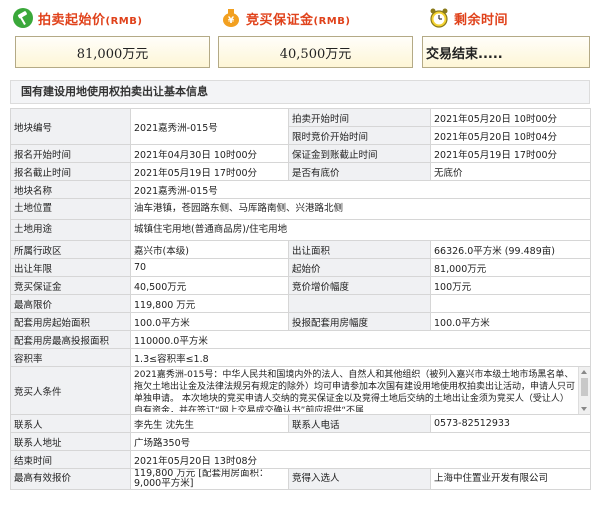 The height and width of the screenshot is (530, 600). What do you see at coordinates (359, 479) in the screenshot?
I see `winner-label: 竞得入选人` at bounding box center [359, 479].